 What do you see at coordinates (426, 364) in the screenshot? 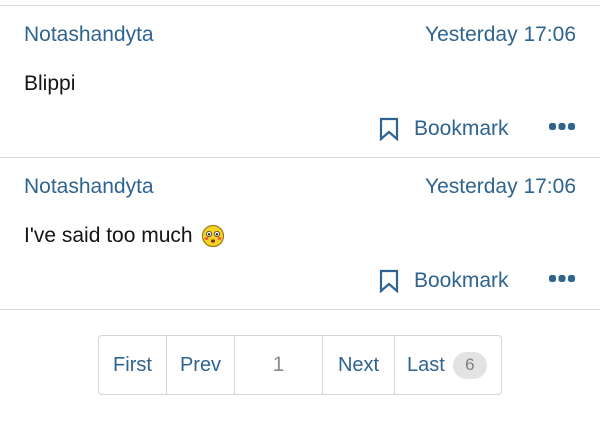
I see `last-page-label: Last` at bounding box center [426, 364].